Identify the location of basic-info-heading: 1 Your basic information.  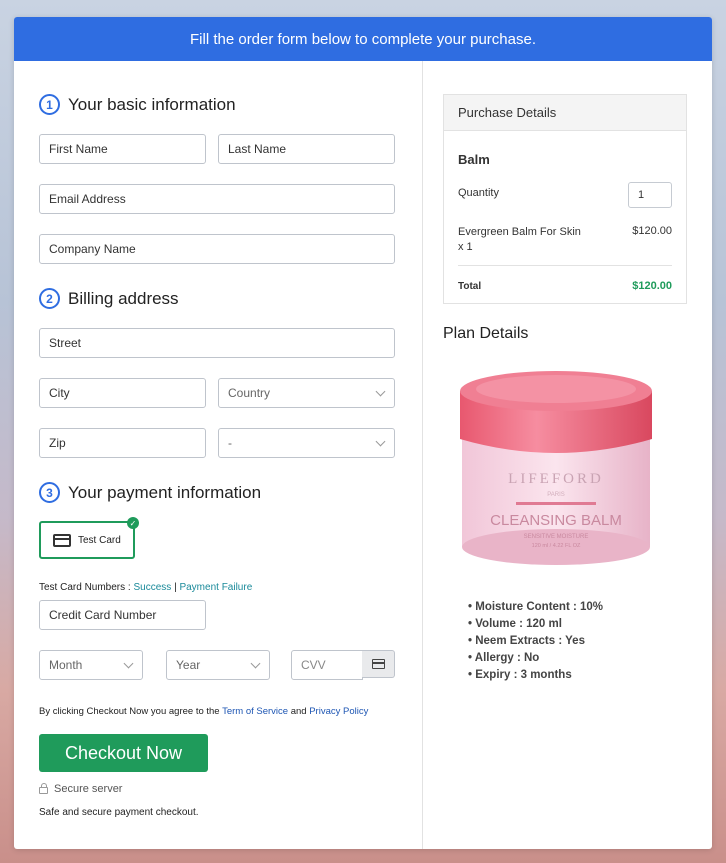
(137, 104).